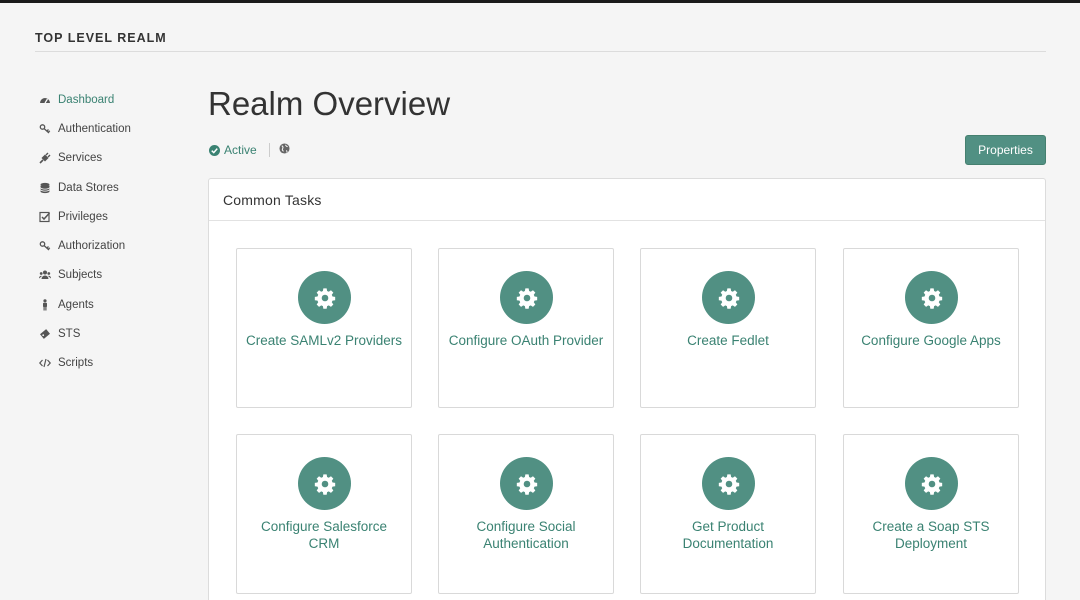  I want to click on sidebar-item-label: Services, so click(80, 158).